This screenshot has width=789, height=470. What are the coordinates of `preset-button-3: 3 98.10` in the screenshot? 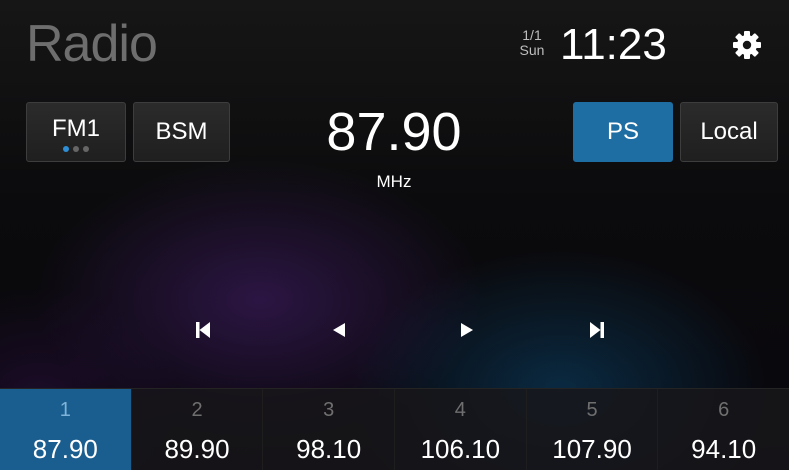 It's located at (329, 429).